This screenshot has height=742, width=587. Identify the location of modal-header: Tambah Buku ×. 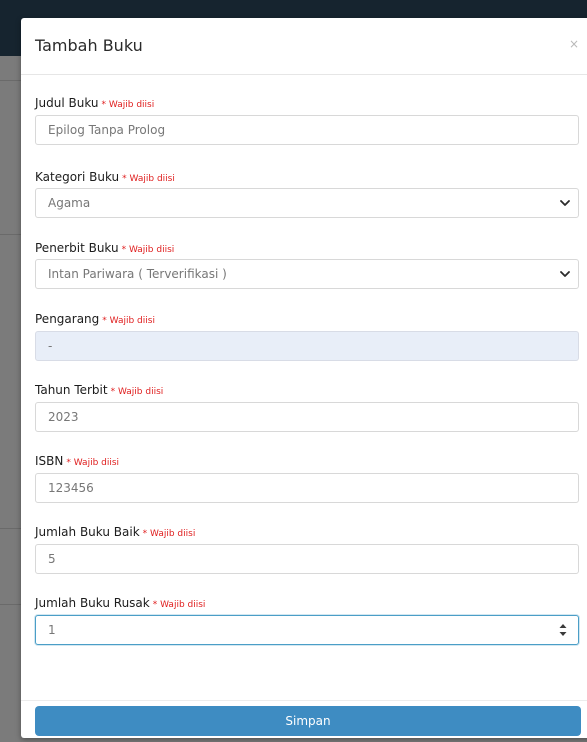
(304, 46).